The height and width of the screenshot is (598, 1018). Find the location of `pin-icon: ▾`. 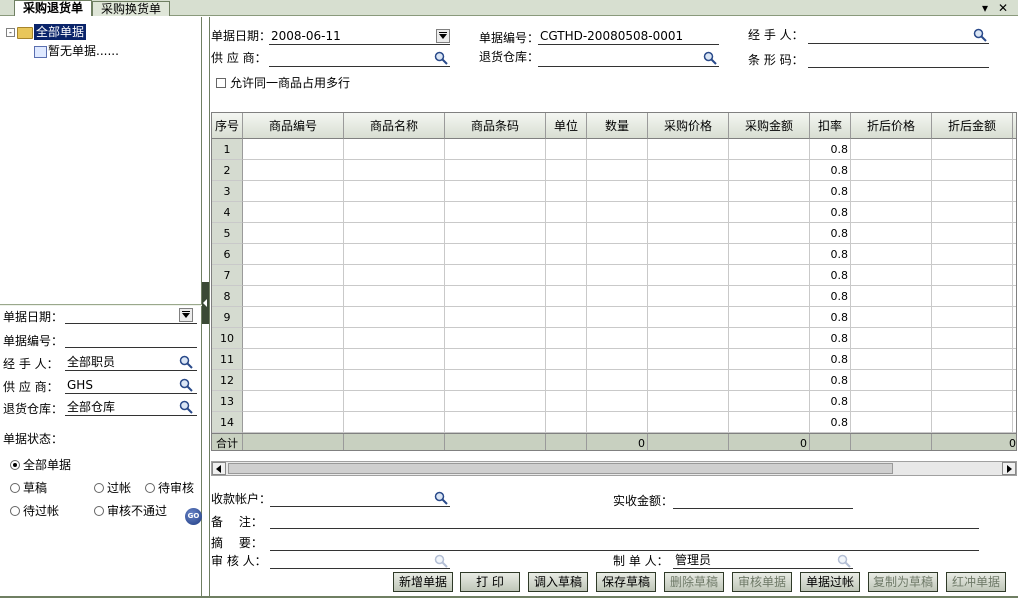

pin-icon: ▾ is located at coordinates (985, 8).